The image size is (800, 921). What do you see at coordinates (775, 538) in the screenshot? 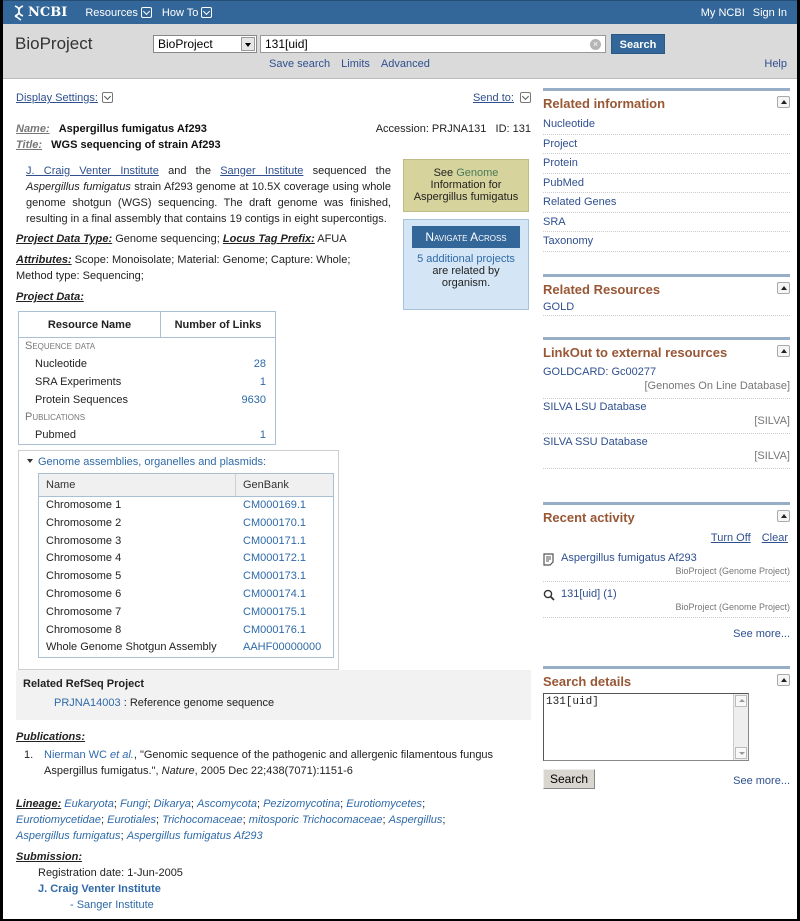
I see `clear-link: Clear` at bounding box center [775, 538].